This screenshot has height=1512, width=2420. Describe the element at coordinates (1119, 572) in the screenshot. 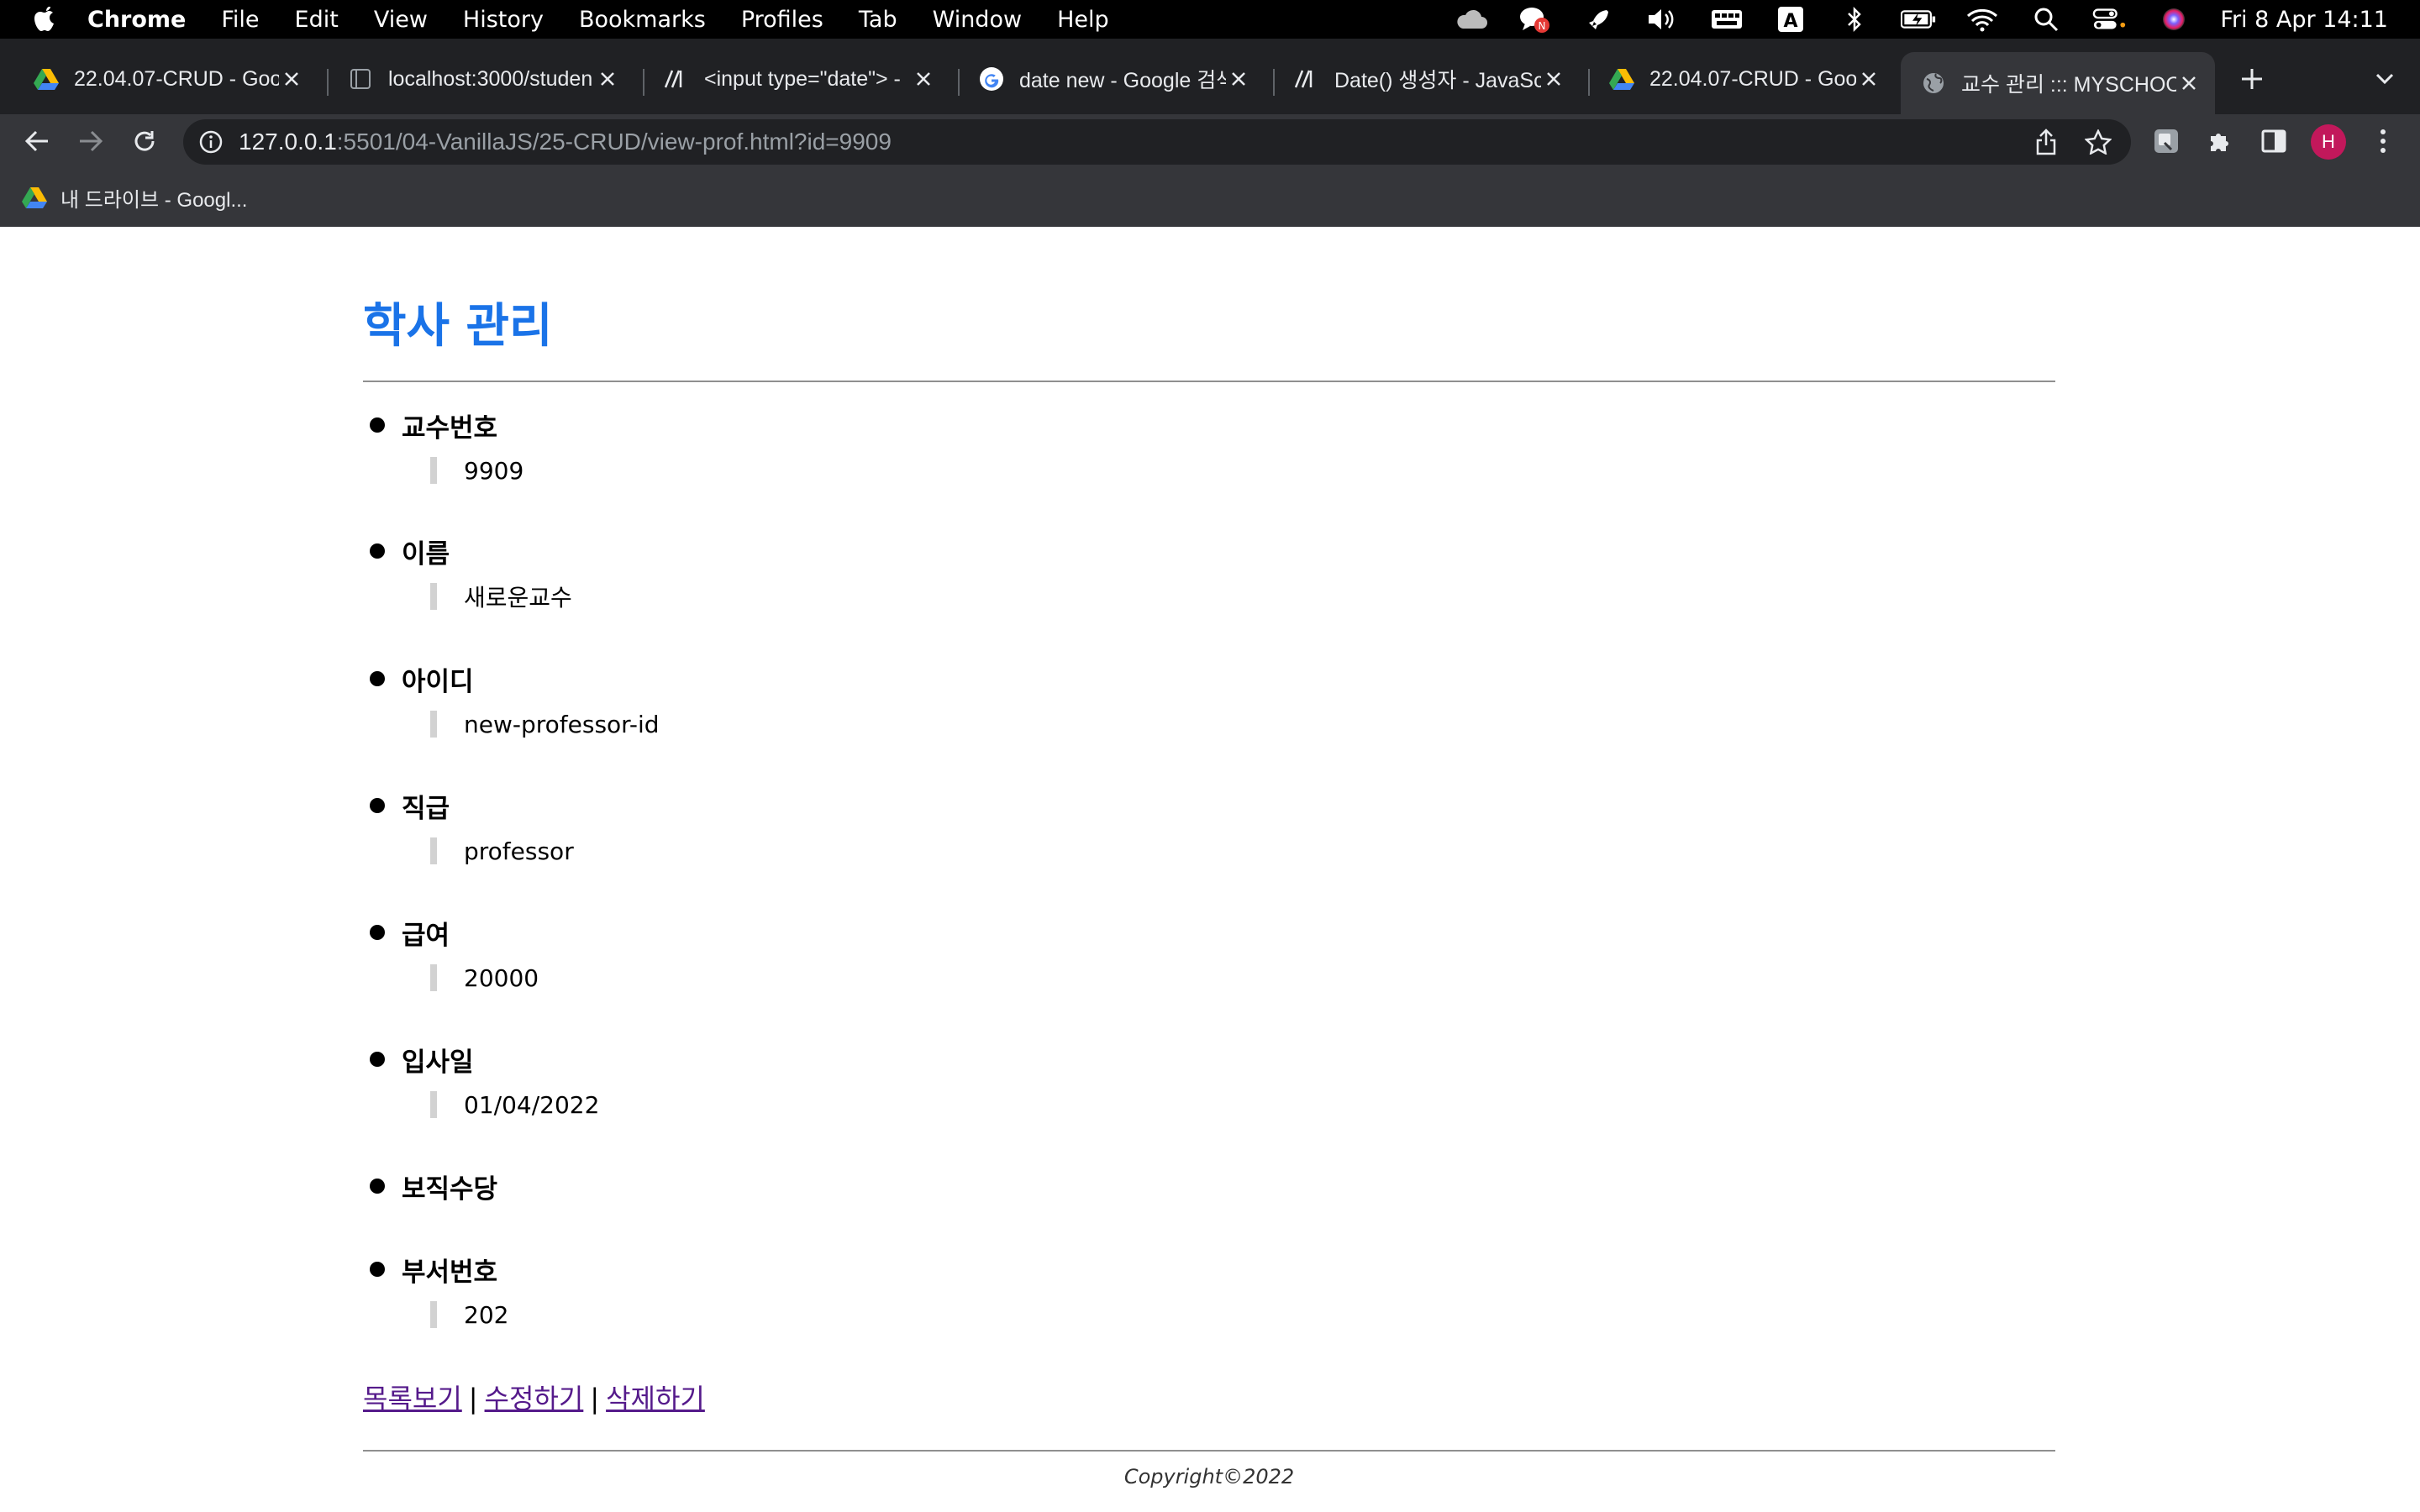

I see `field-name: 이름 새로운교수` at that location.